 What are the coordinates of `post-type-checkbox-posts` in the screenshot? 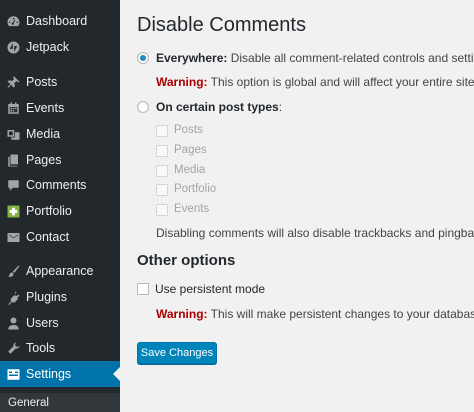 It's located at (162, 131).